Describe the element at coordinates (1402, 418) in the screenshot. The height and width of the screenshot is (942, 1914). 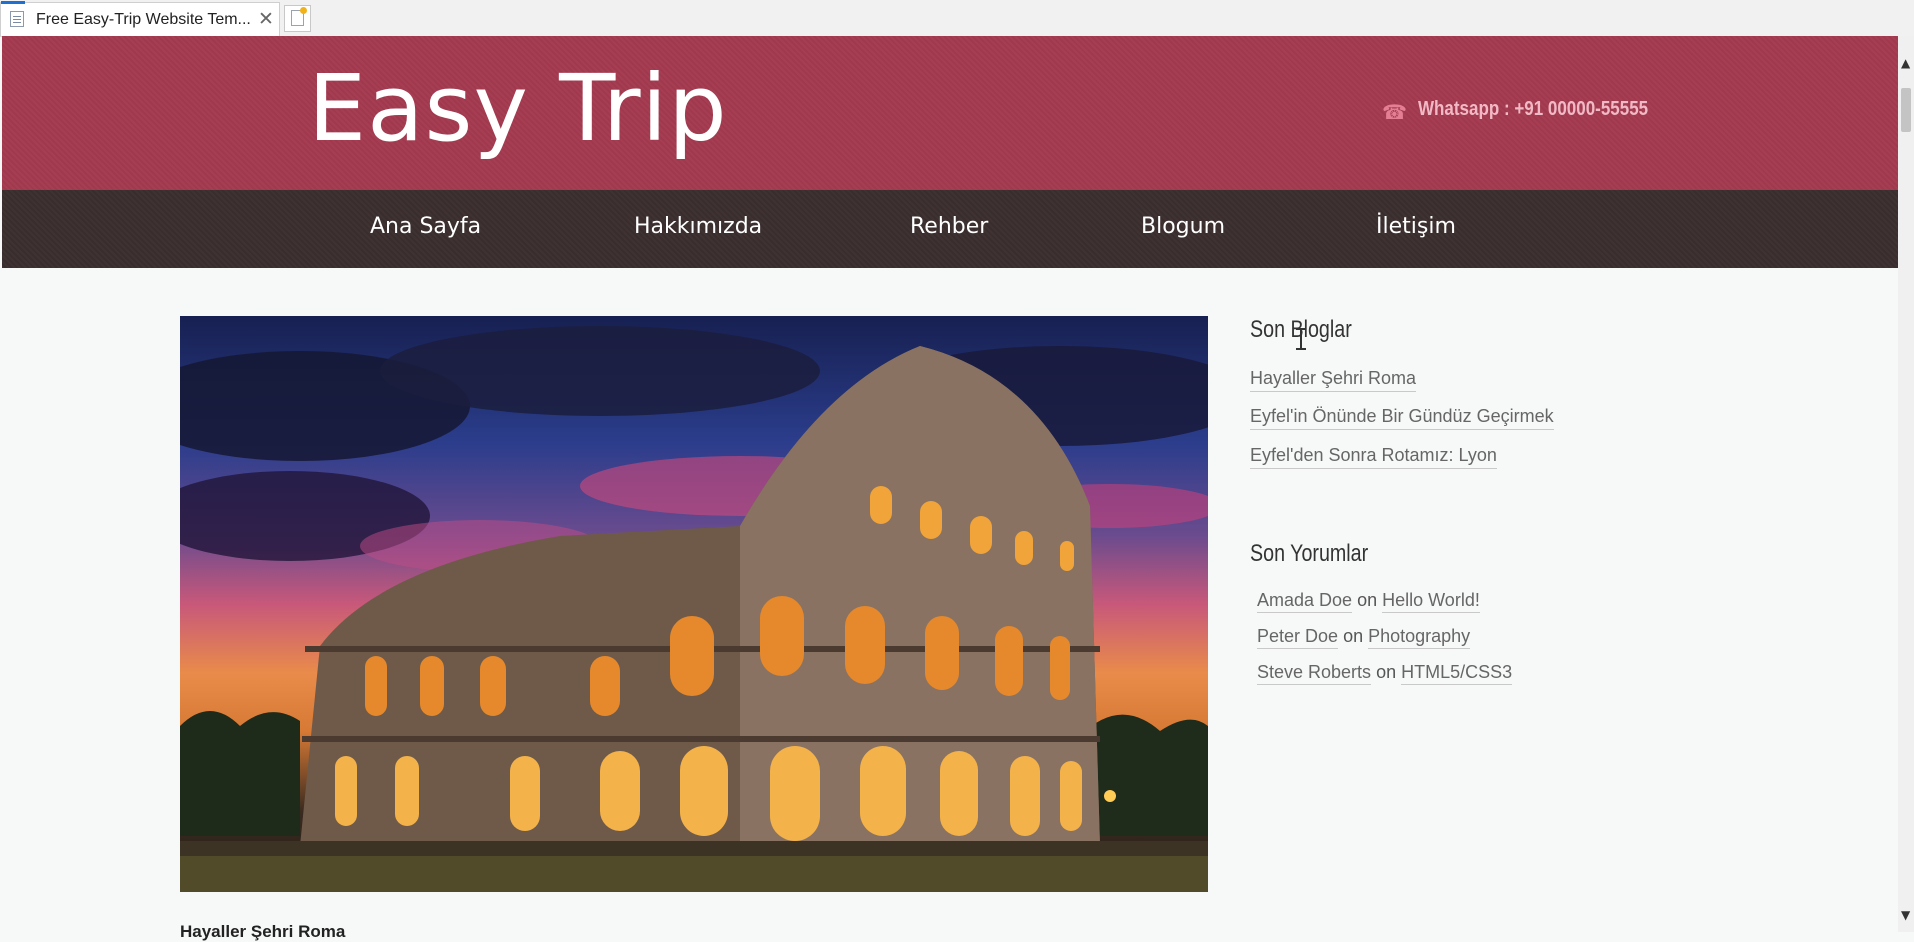
I see `recent-blog-link: Eyfel'in Önünde Bir Gündüz Geçirmek` at that location.